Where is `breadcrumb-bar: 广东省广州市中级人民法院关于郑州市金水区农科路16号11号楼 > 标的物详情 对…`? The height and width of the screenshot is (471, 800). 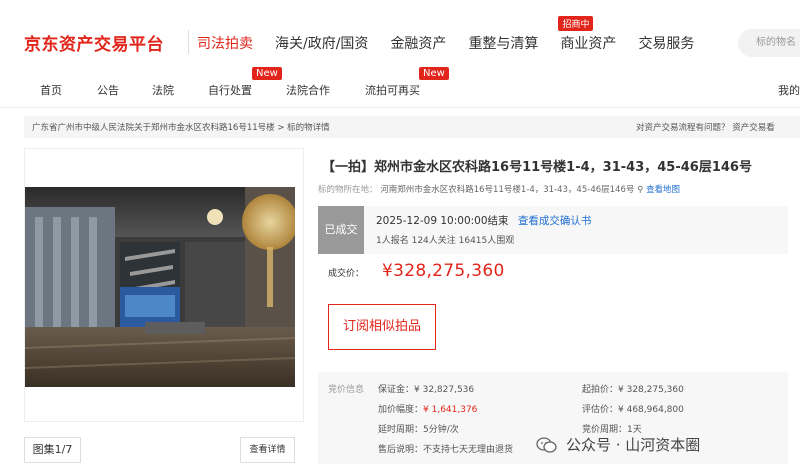
breadcrumb-bar: 广东省广州市中级人民法院关于郑州市金水区农科路16号11号楼 > 标的物详情 对… is located at coordinates (412, 127).